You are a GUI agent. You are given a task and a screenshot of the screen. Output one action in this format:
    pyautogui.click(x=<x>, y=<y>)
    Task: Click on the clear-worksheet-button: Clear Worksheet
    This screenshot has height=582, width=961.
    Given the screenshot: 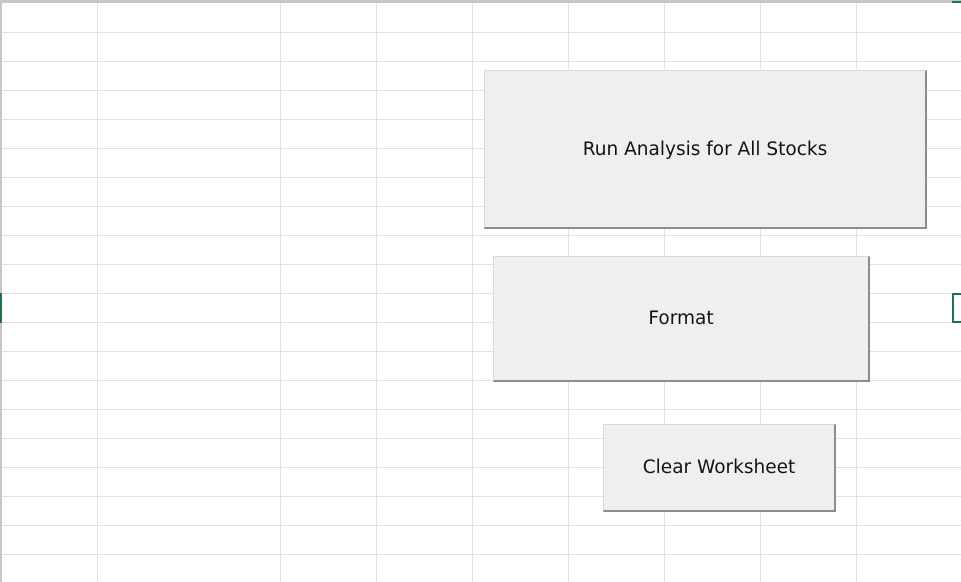 What is the action you would take?
    pyautogui.click(x=719, y=468)
    